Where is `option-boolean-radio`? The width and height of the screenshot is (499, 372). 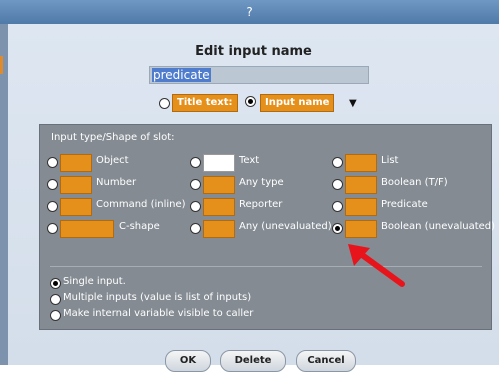 option-boolean-radio is located at coordinates (337, 184).